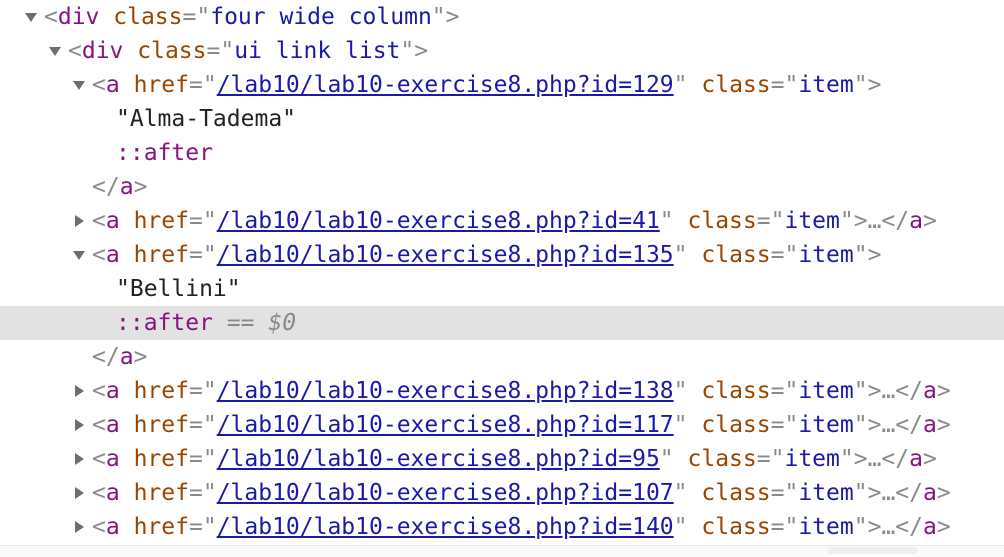  What do you see at coordinates (502, 289) in the screenshot?
I see `tree-row-text-node: "Bellini"` at bounding box center [502, 289].